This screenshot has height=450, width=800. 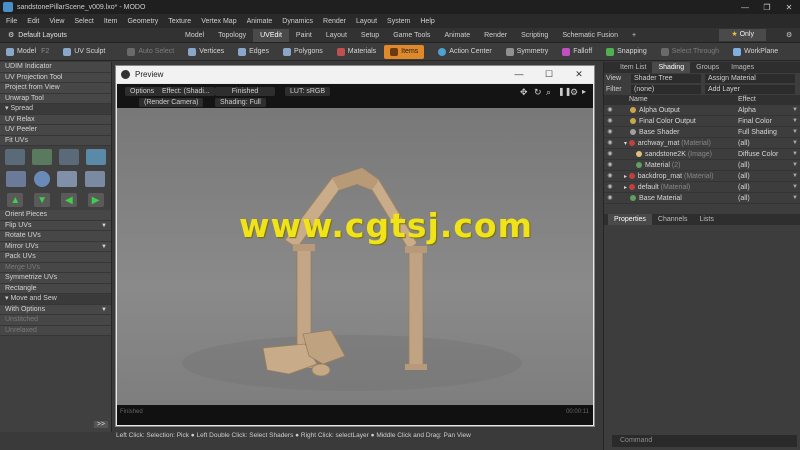 What do you see at coordinates (789, 7) in the screenshot?
I see `close-icon: ✕` at bounding box center [789, 7].